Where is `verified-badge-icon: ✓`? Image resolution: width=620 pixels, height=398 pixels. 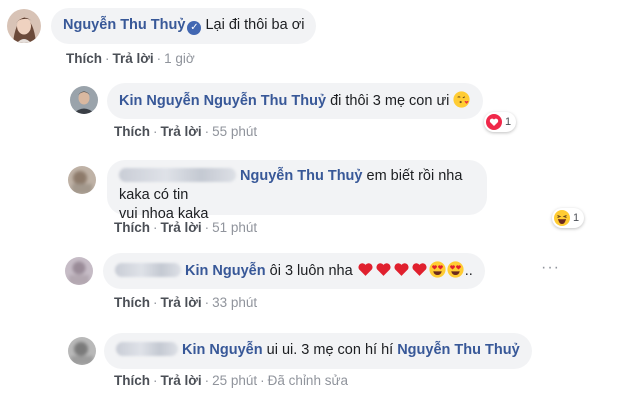 verified-badge-icon: ✓ is located at coordinates (194, 28).